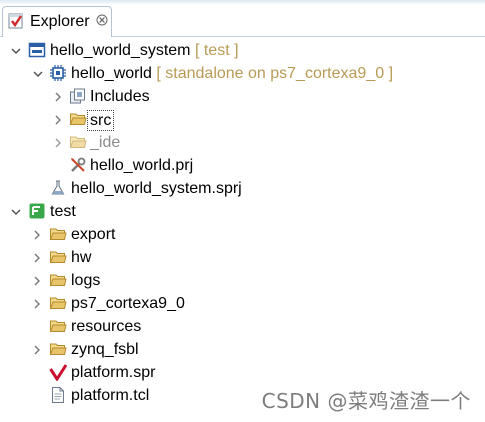 This screenshot has width=485, height=422. I want to click on tab-bar-gradient, so click(242, 2).